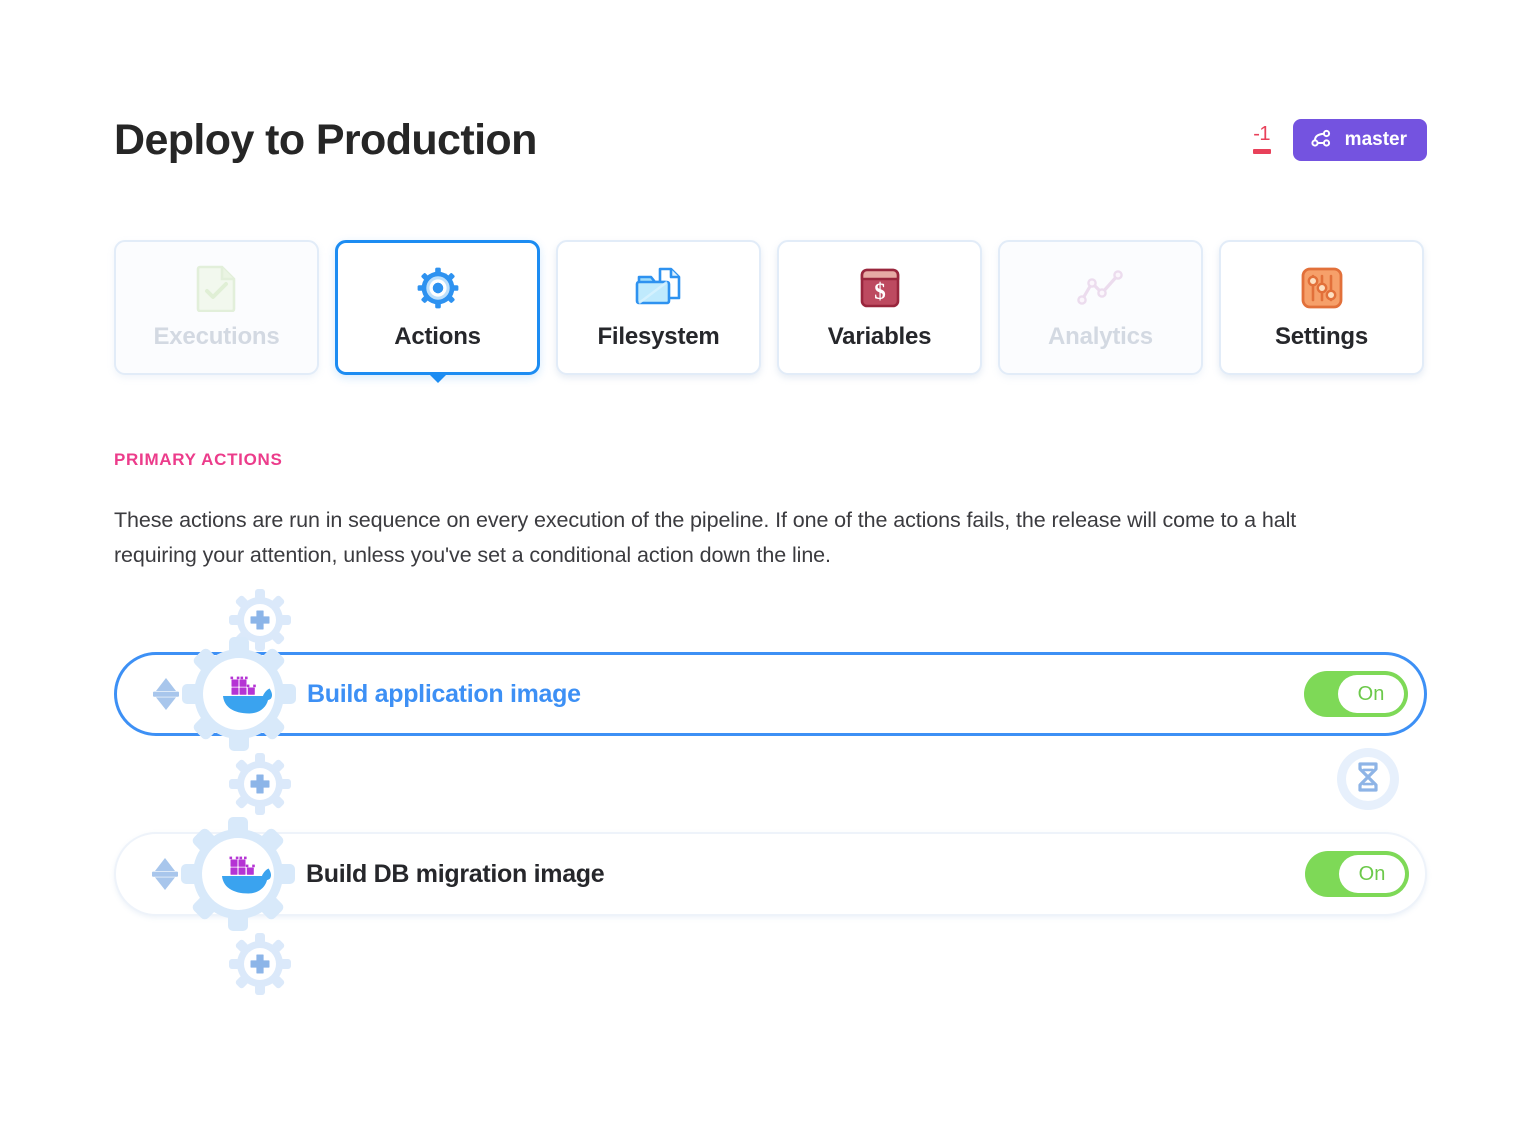 Image resolution: width=1539 pixels, height=1130 pixels. What do you see at coordinates (658, 336) in the screenshot?
I see `tab-filesystem-label: Filesystem` at bounding box center [658, 336].